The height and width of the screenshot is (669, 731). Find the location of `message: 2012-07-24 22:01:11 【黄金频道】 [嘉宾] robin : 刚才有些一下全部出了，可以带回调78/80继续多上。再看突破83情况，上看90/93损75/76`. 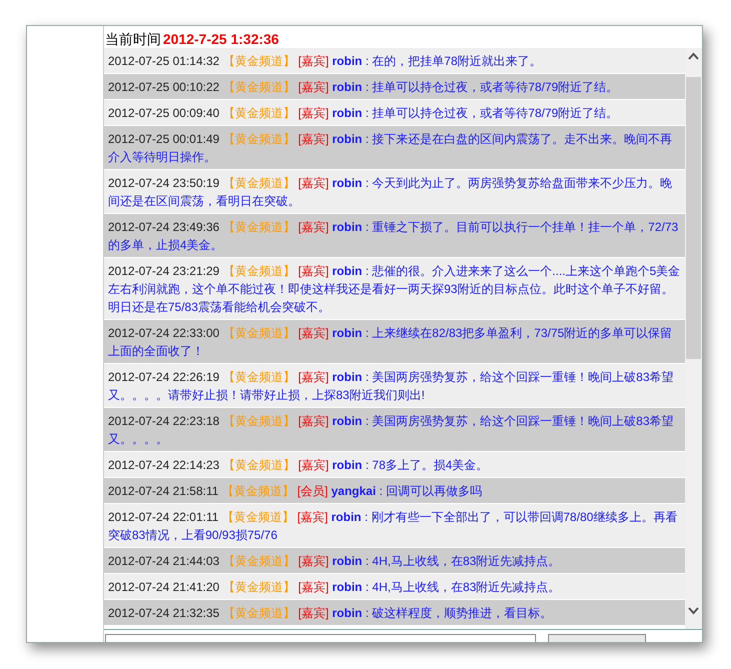

message: 2012-07-24 22:01:11 【黄金频道】 [嘉宾] robin : 刚才有些一下全部出了，可以带回调78/80继续多上。再看突破83情况，上看90/93损75/76 is located at coordinates (393, 526).